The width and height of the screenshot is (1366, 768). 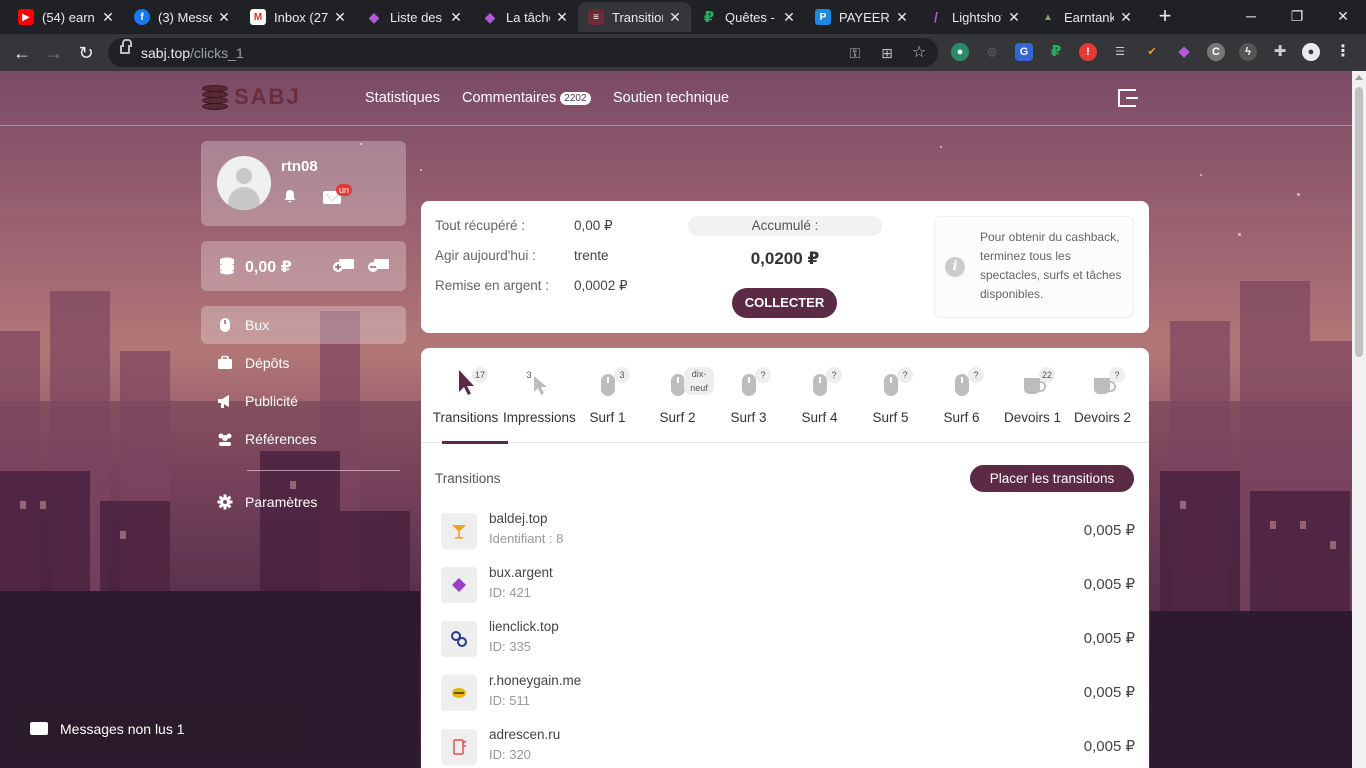 What do you see at coordinates (709, 17) in the screenshot?
I see `ruble-icon: ₽` at bounding box center [709, 17].